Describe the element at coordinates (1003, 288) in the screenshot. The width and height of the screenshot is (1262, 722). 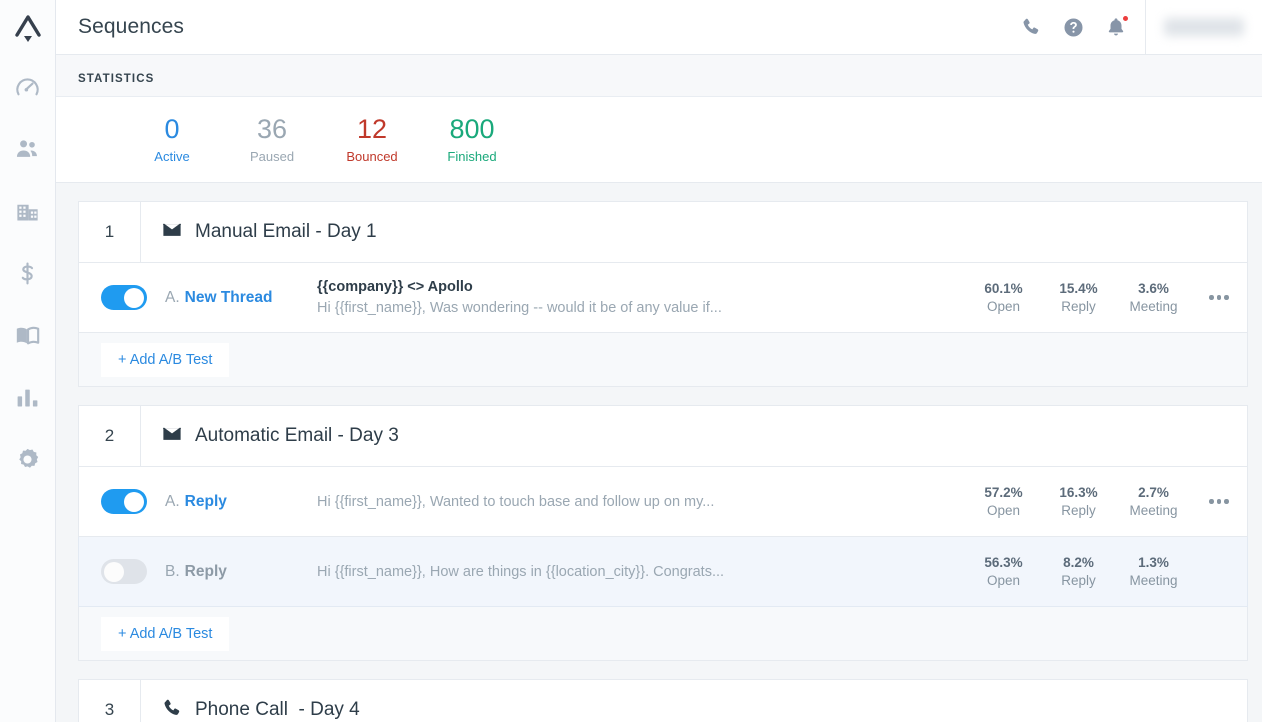
I see `metric-open-value: 60.1%` at that location.